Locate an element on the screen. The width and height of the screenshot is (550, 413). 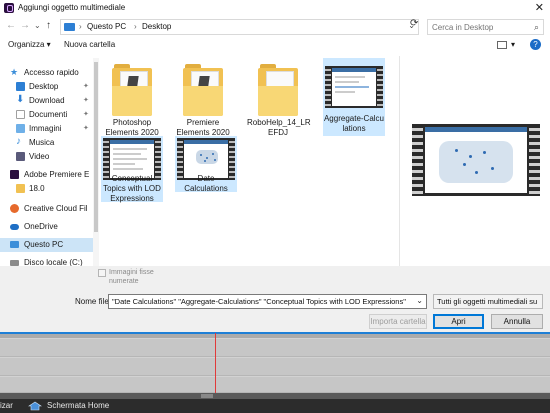
sidebar-item-accesso-rapido: ★ Accesso rapido is located at coordinates (46, 73).